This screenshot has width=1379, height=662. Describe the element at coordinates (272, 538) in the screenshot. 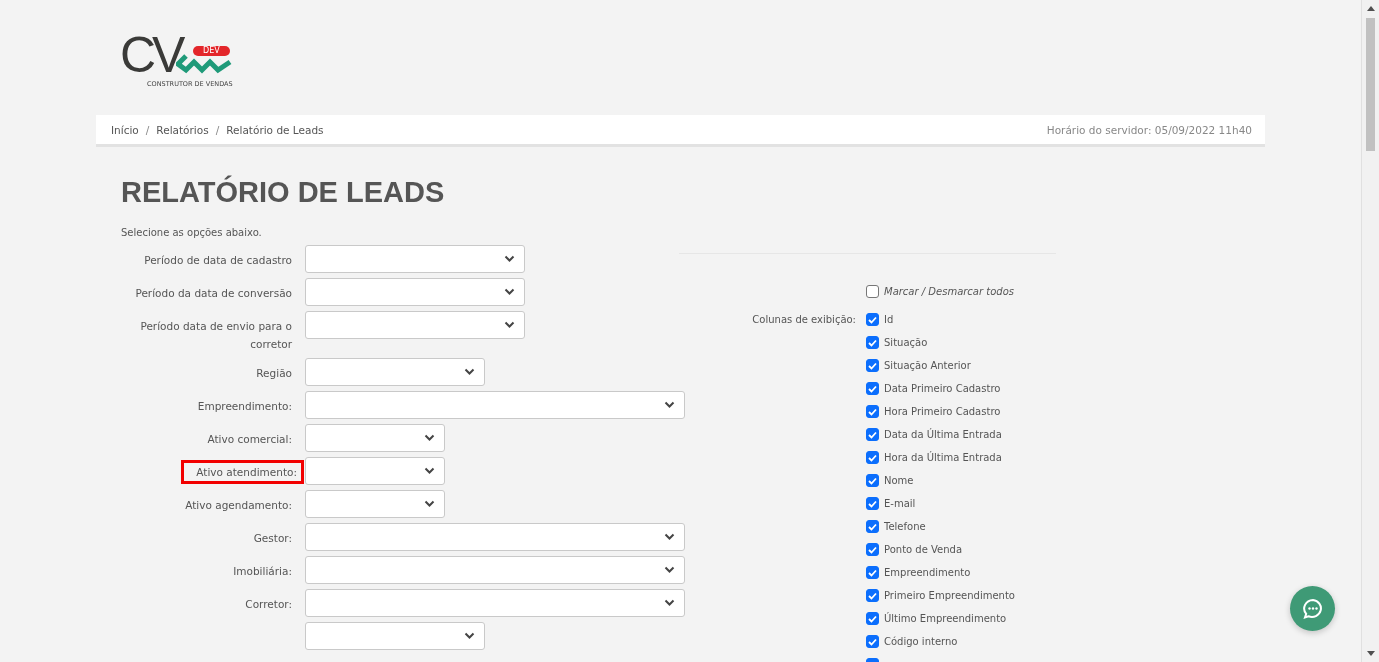

I see `field-label: Gestor:` at that location.